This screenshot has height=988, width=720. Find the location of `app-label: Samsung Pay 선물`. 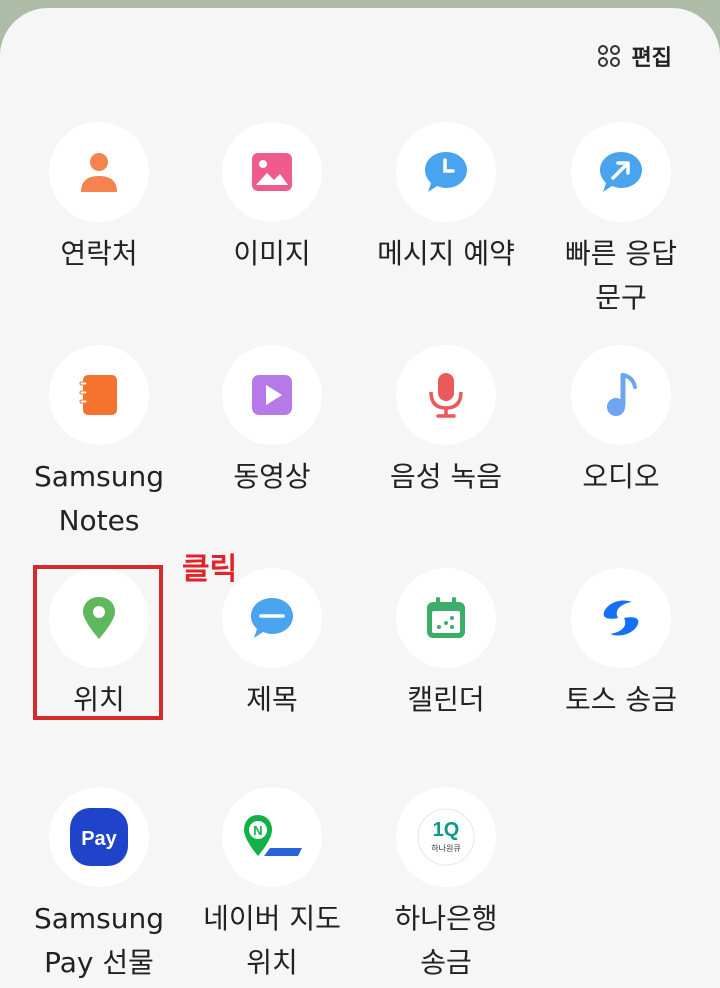

app-label: Samsung Pay 선물 is located at coordinates (99, 940).